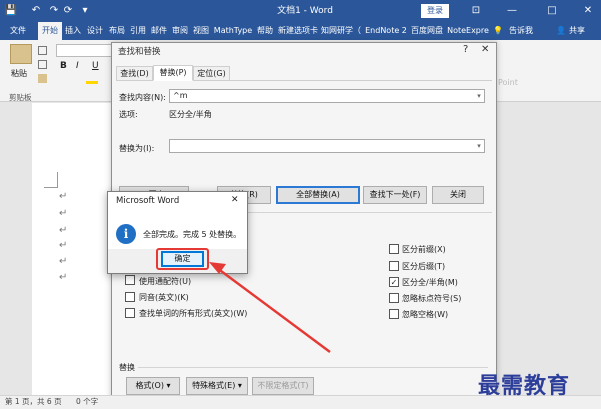  Describe the element at coordinates (524, 386) in the screenshot. I see `brand-watermark: 最需教育` at that location.